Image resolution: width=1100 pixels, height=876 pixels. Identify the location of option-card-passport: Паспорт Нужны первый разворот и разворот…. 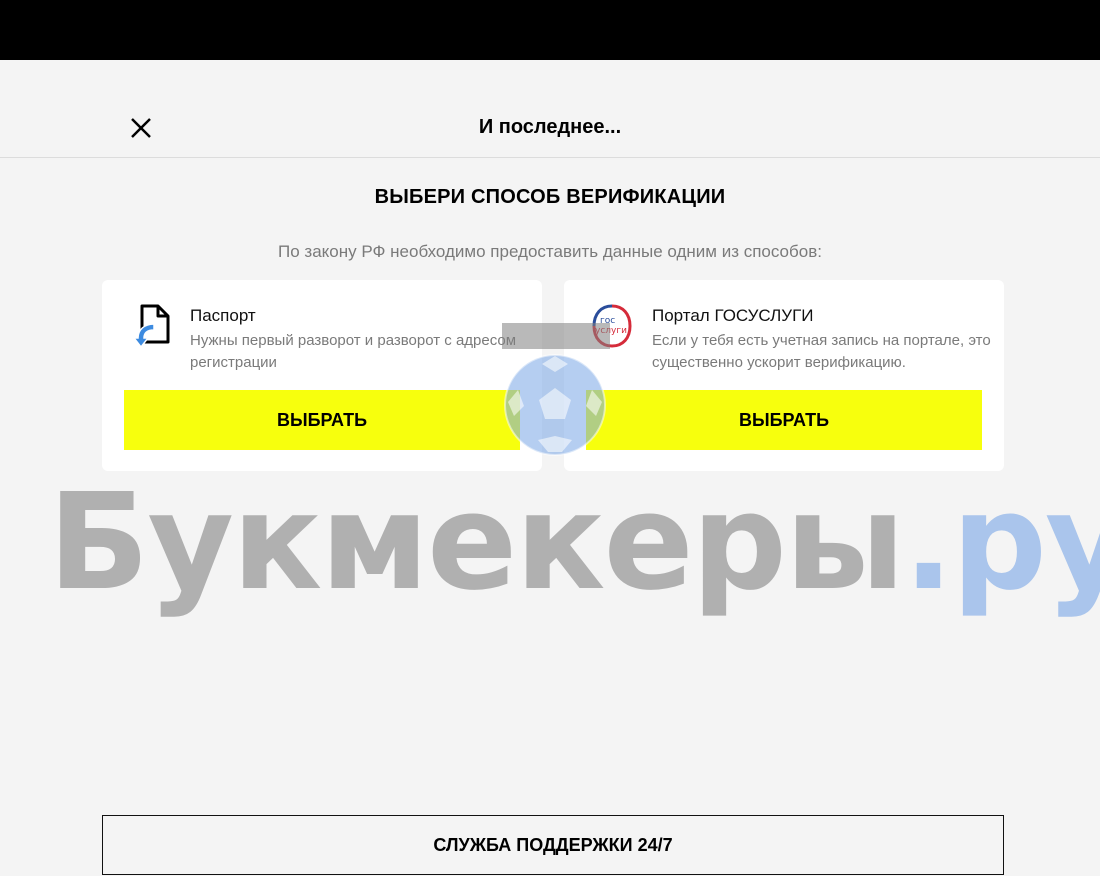
(322, 375).